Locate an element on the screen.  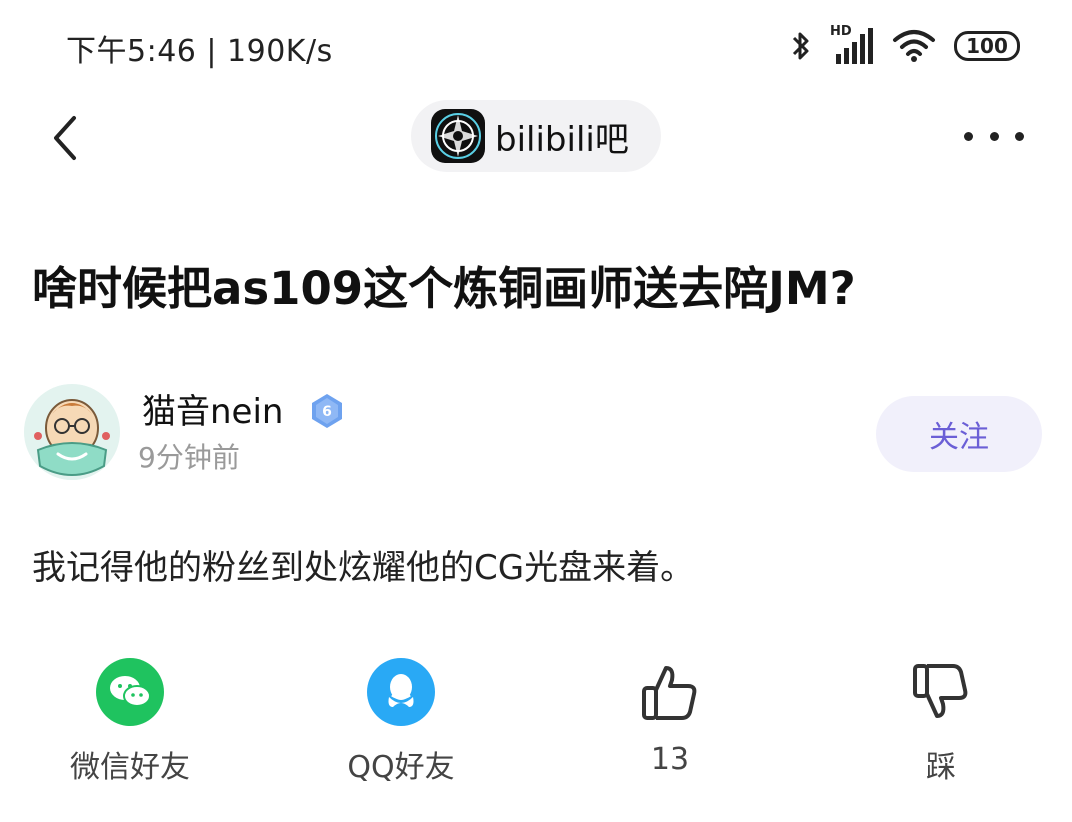
like-count: 13 is located at coordinates (670, 759).